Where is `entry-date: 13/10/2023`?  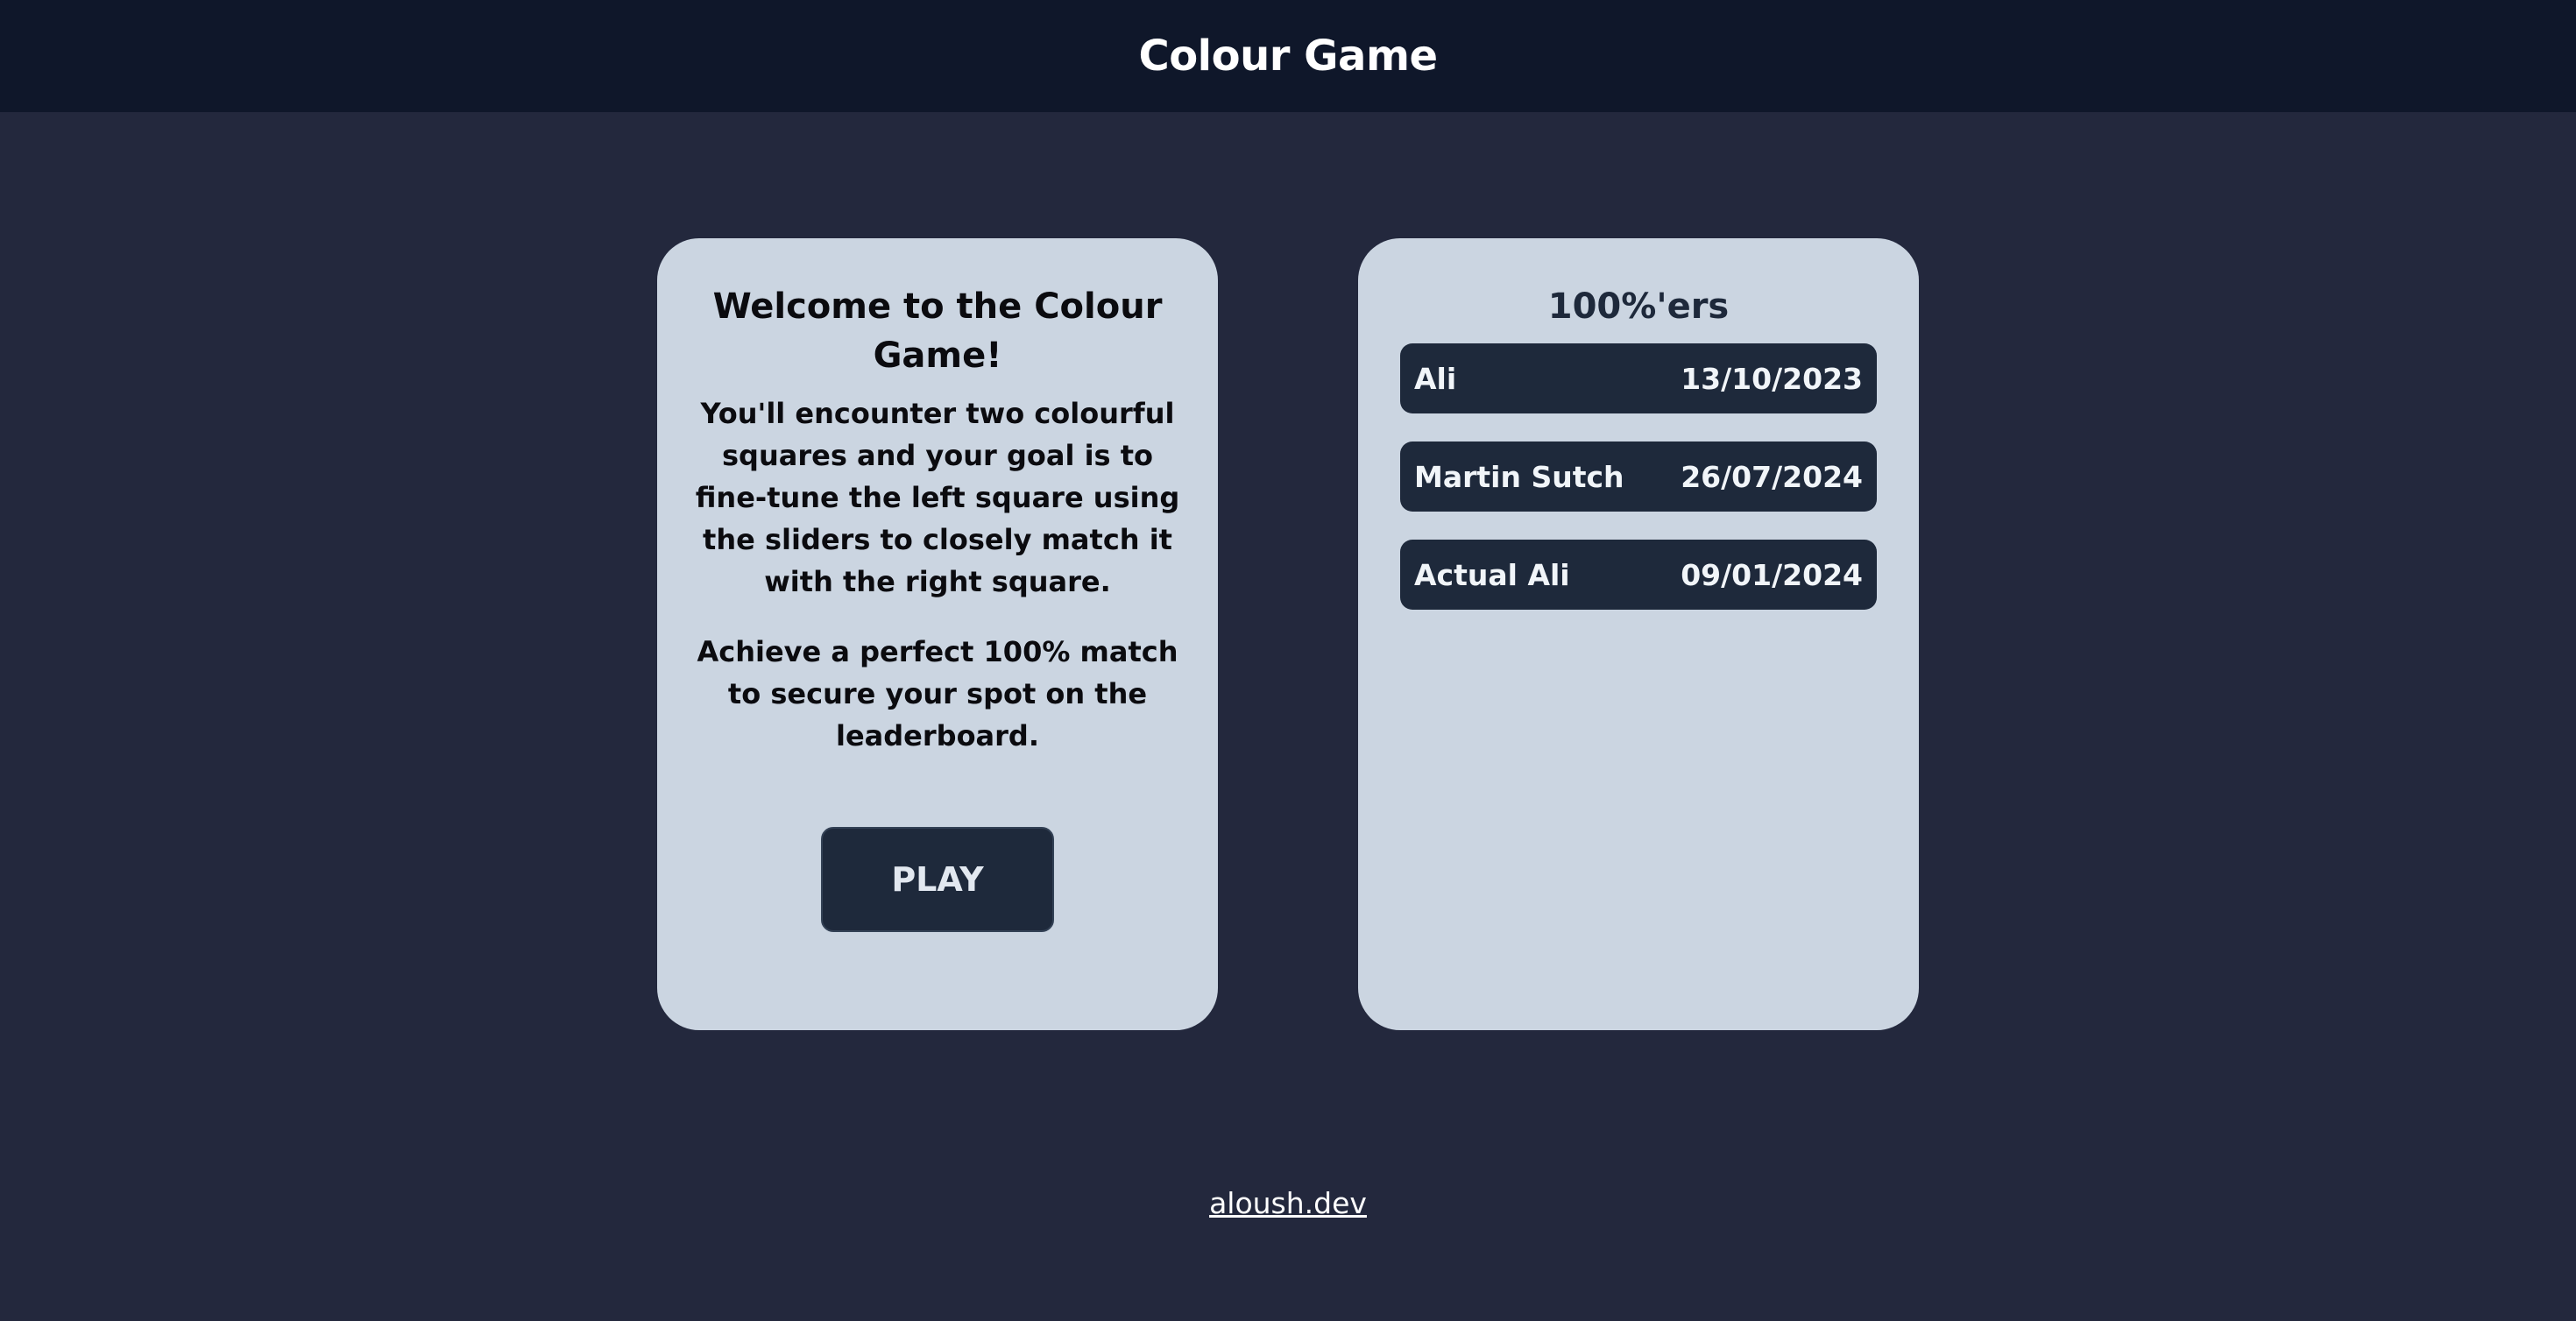
entry-date: 13/10/2023 is located at coordinates (1772, 379).